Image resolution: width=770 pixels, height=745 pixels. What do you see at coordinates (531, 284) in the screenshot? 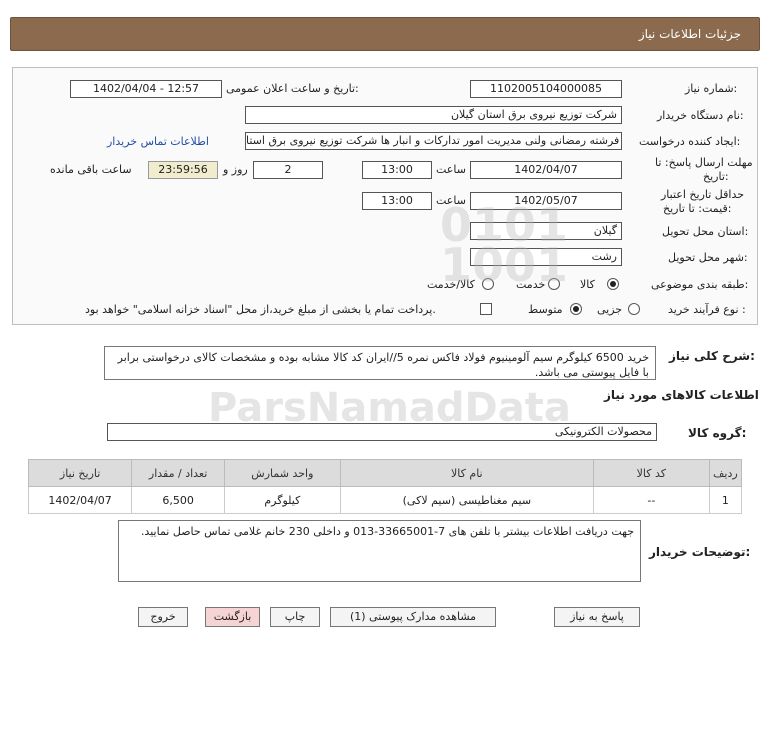
I see `category-service-label: خدمت` at bounding box center [531, 284].